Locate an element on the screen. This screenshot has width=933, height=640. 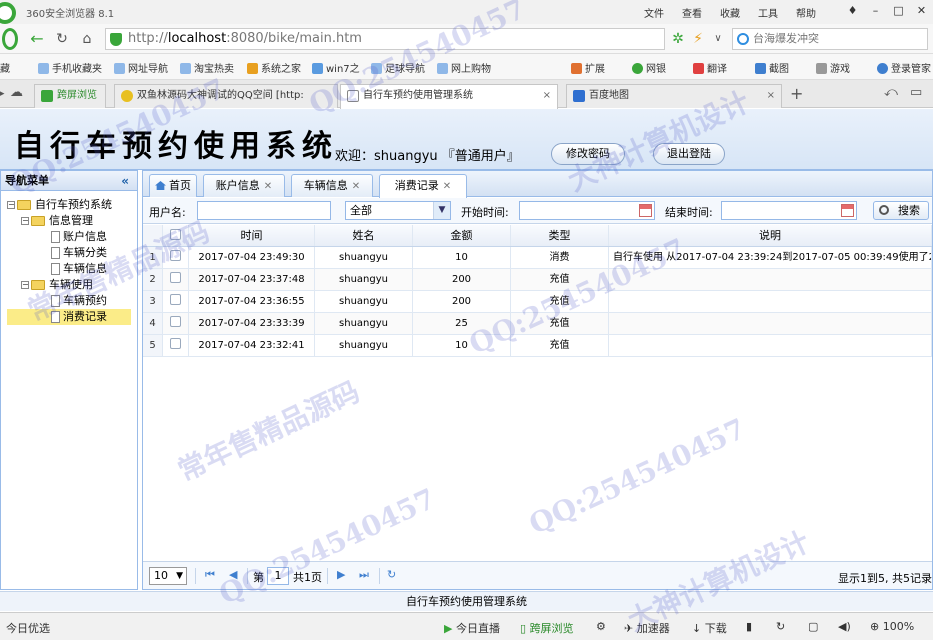
tab-home: 首页 is located at coordinates (173, 185).